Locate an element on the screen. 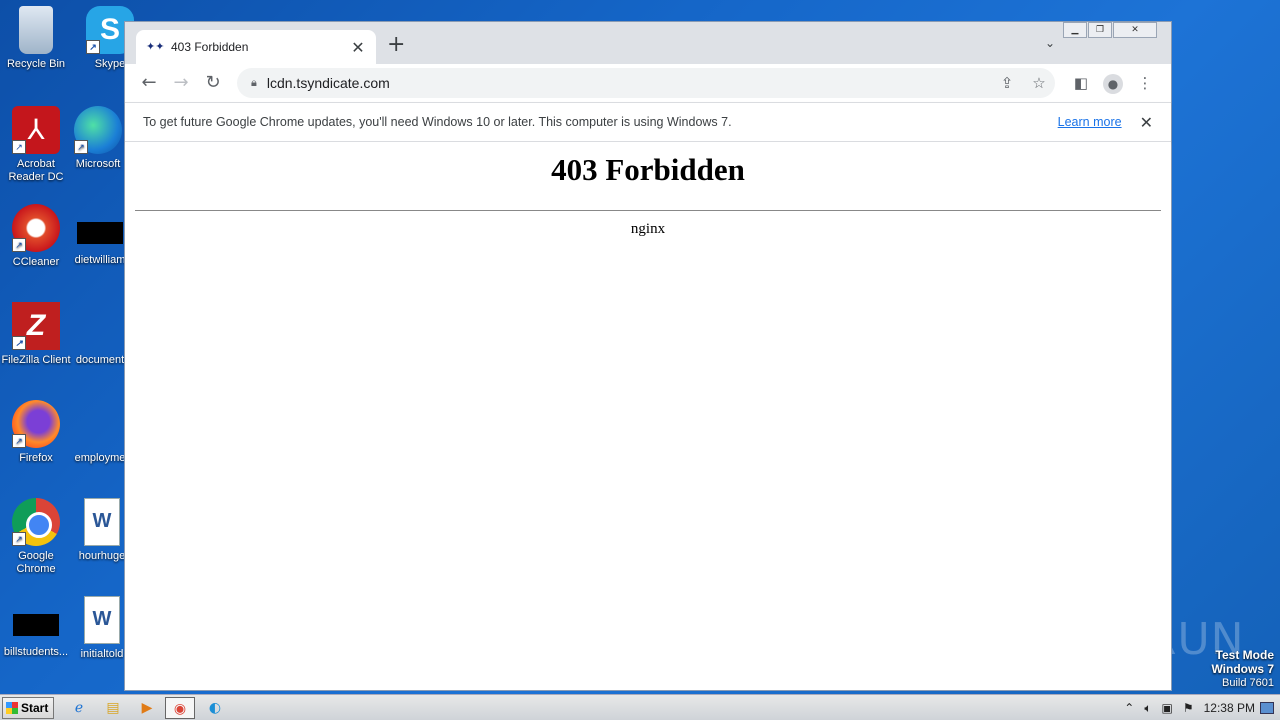 The image size is (1280, 720). window-controls: ▁ ❐ ✕ is located at coordinates (1109, 30).